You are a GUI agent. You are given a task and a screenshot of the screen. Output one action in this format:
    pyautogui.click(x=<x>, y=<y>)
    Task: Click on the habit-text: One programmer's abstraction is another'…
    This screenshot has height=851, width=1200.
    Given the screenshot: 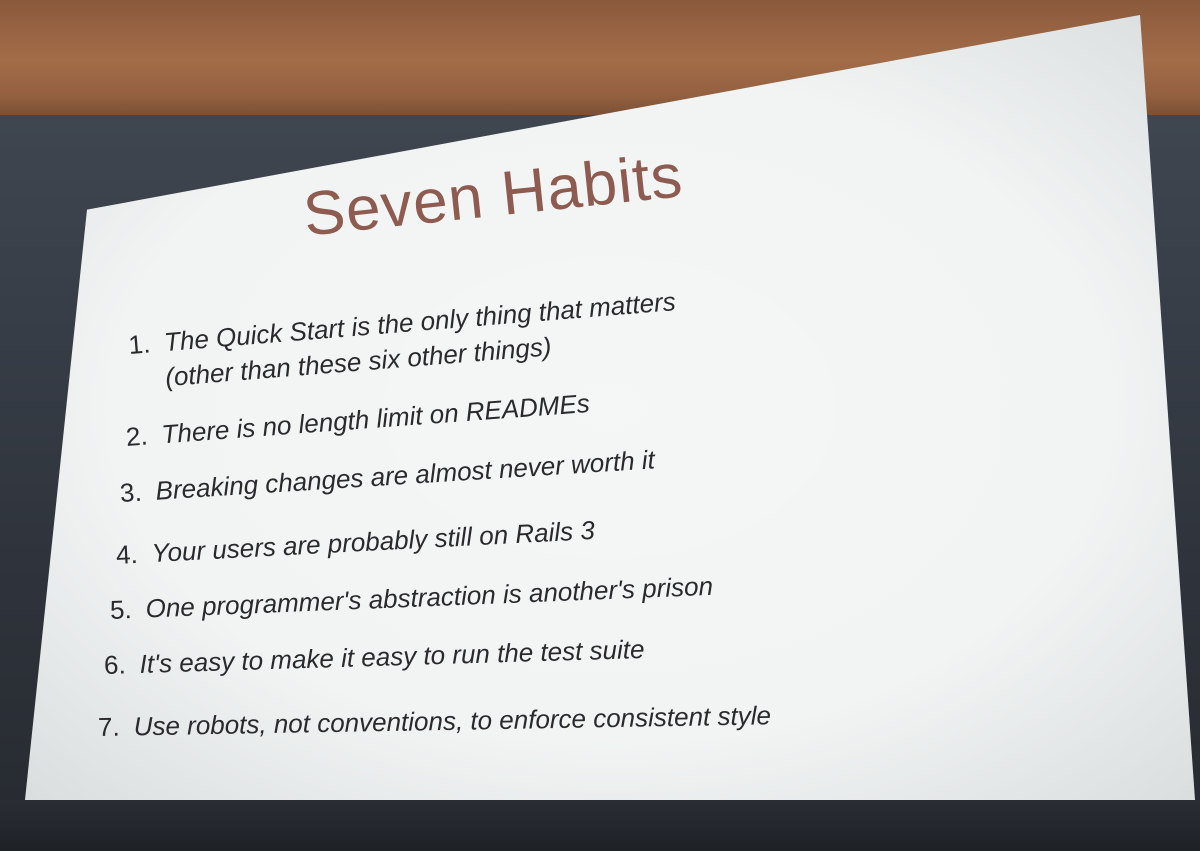 What is the action you would take?
    pyautogui.click(x=429, y=597)
    